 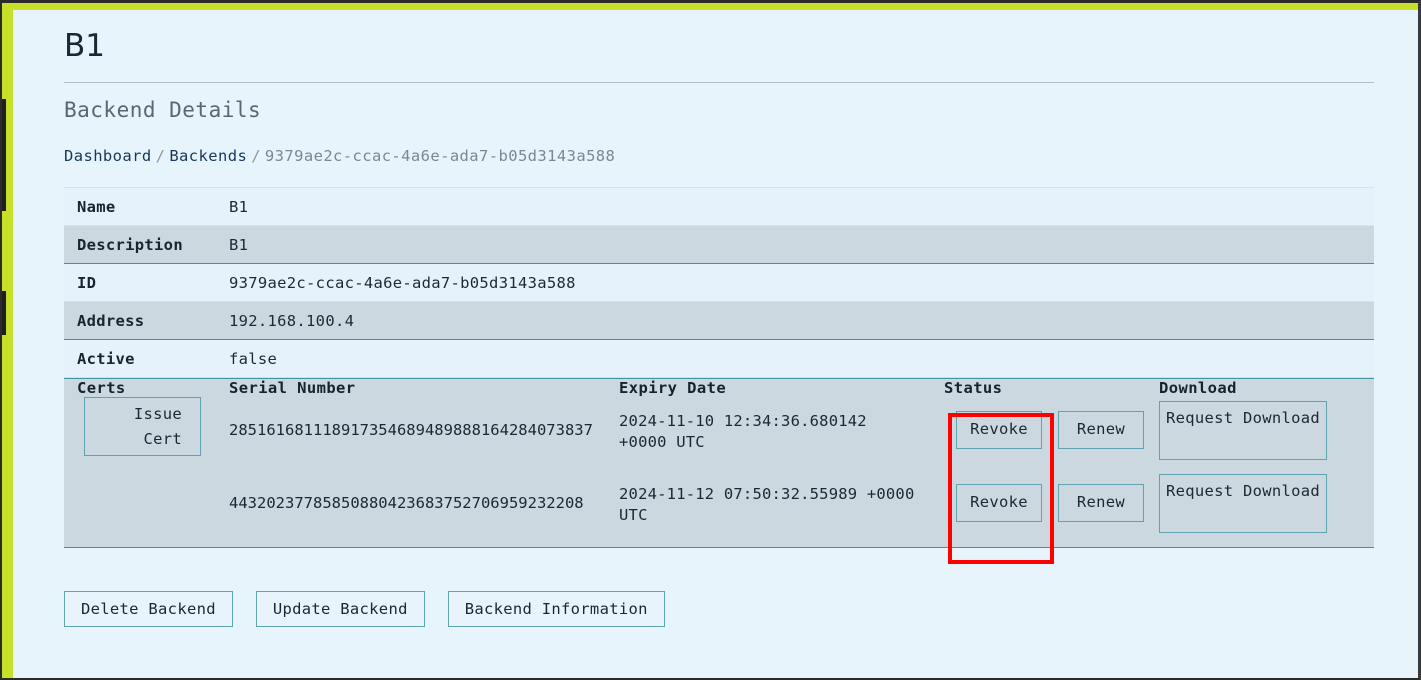 I want to click on detail-value-name: B1, so click(x=801, y=206).